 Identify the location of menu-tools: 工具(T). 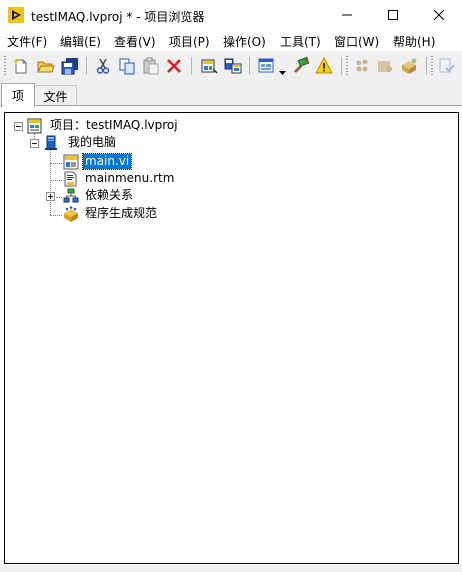
(300, 41).